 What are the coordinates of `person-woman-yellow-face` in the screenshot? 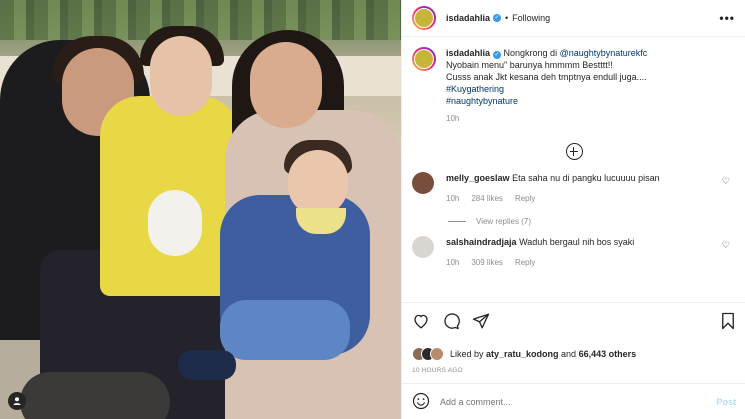 It's located at (181, 76).